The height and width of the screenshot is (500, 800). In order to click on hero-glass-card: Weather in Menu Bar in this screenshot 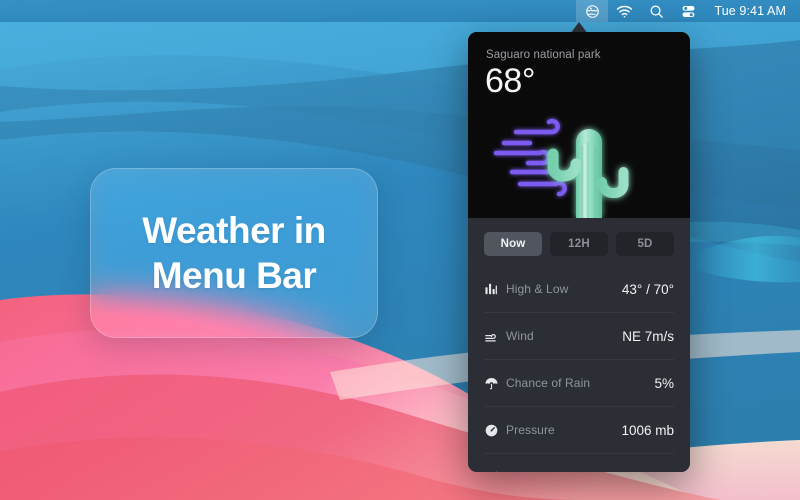, I will do `click(234, 253)`.